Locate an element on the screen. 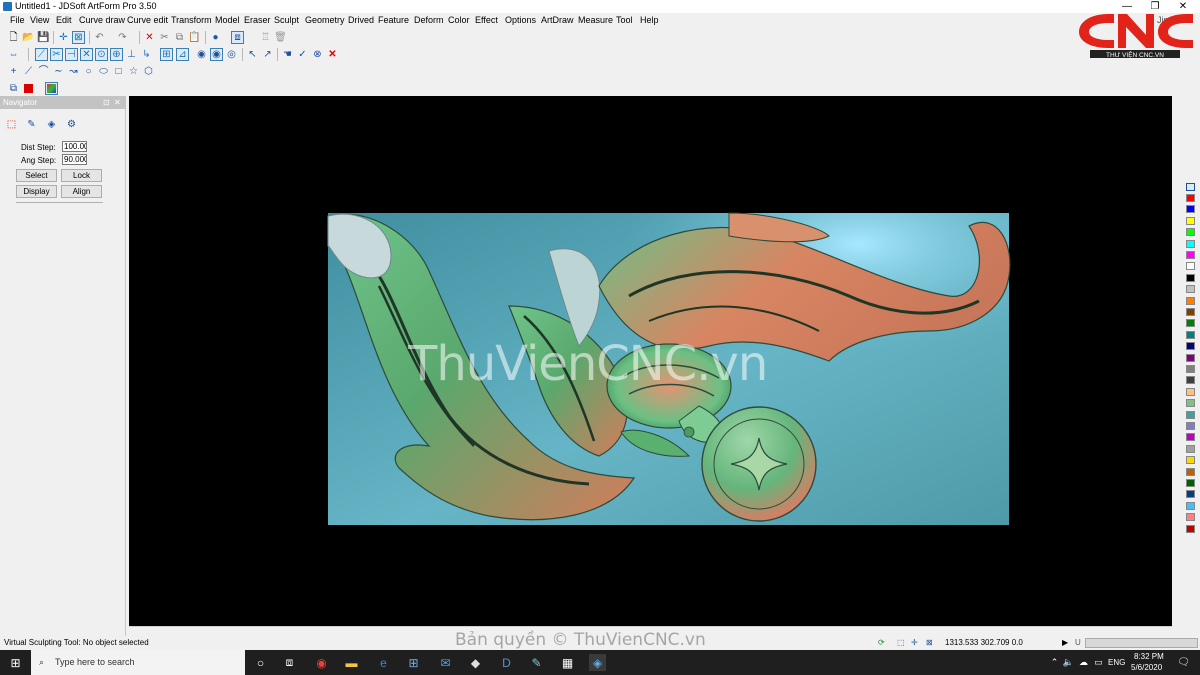  ang-step-input: 90.000 is located at coordinates (74, 159).